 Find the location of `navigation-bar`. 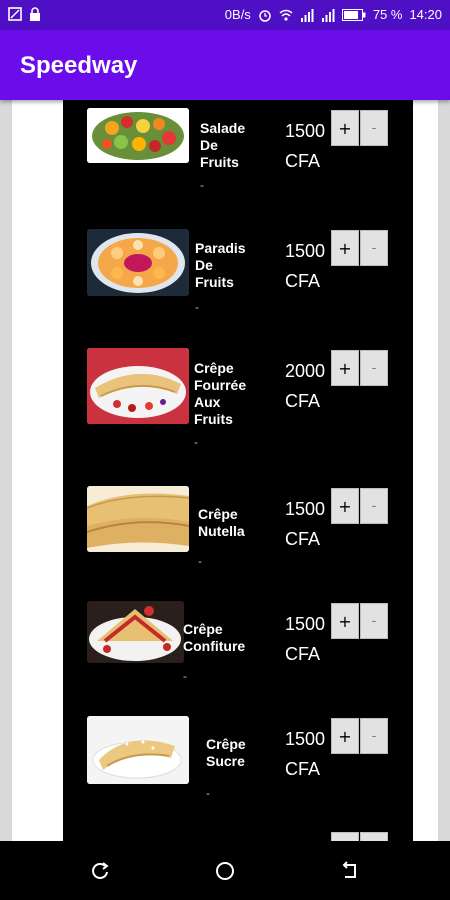

navigation-bar is located at coordinates (225, 870).